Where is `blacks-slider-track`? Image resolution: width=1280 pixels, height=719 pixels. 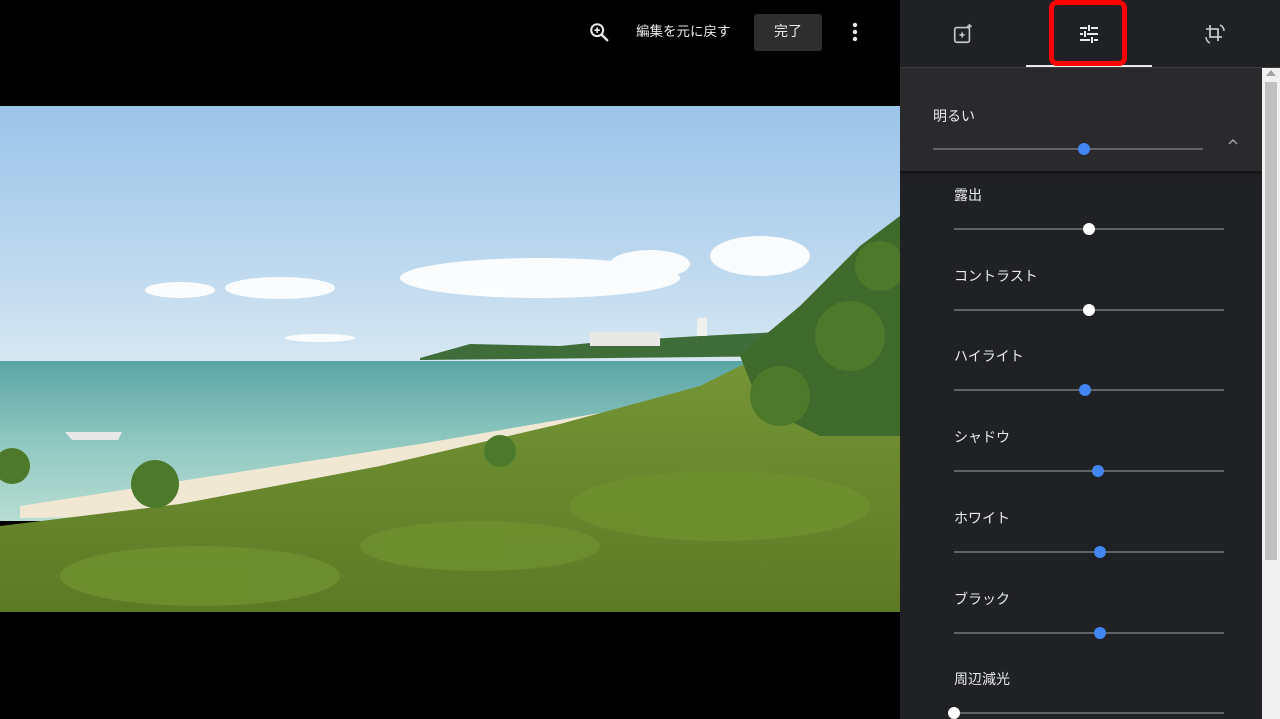
blacks-slider-track is located at coordinates (1089, 632).